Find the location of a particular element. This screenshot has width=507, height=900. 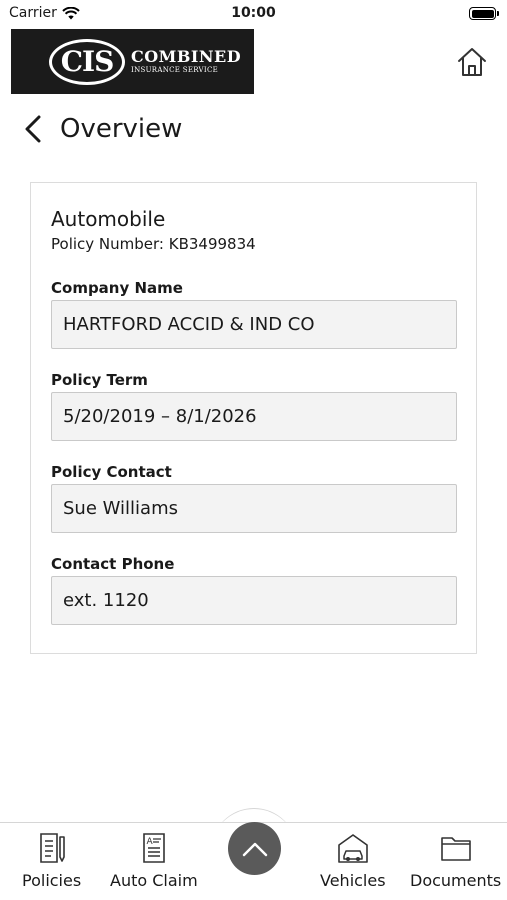

home-icon is located at coordinates (472, 62).